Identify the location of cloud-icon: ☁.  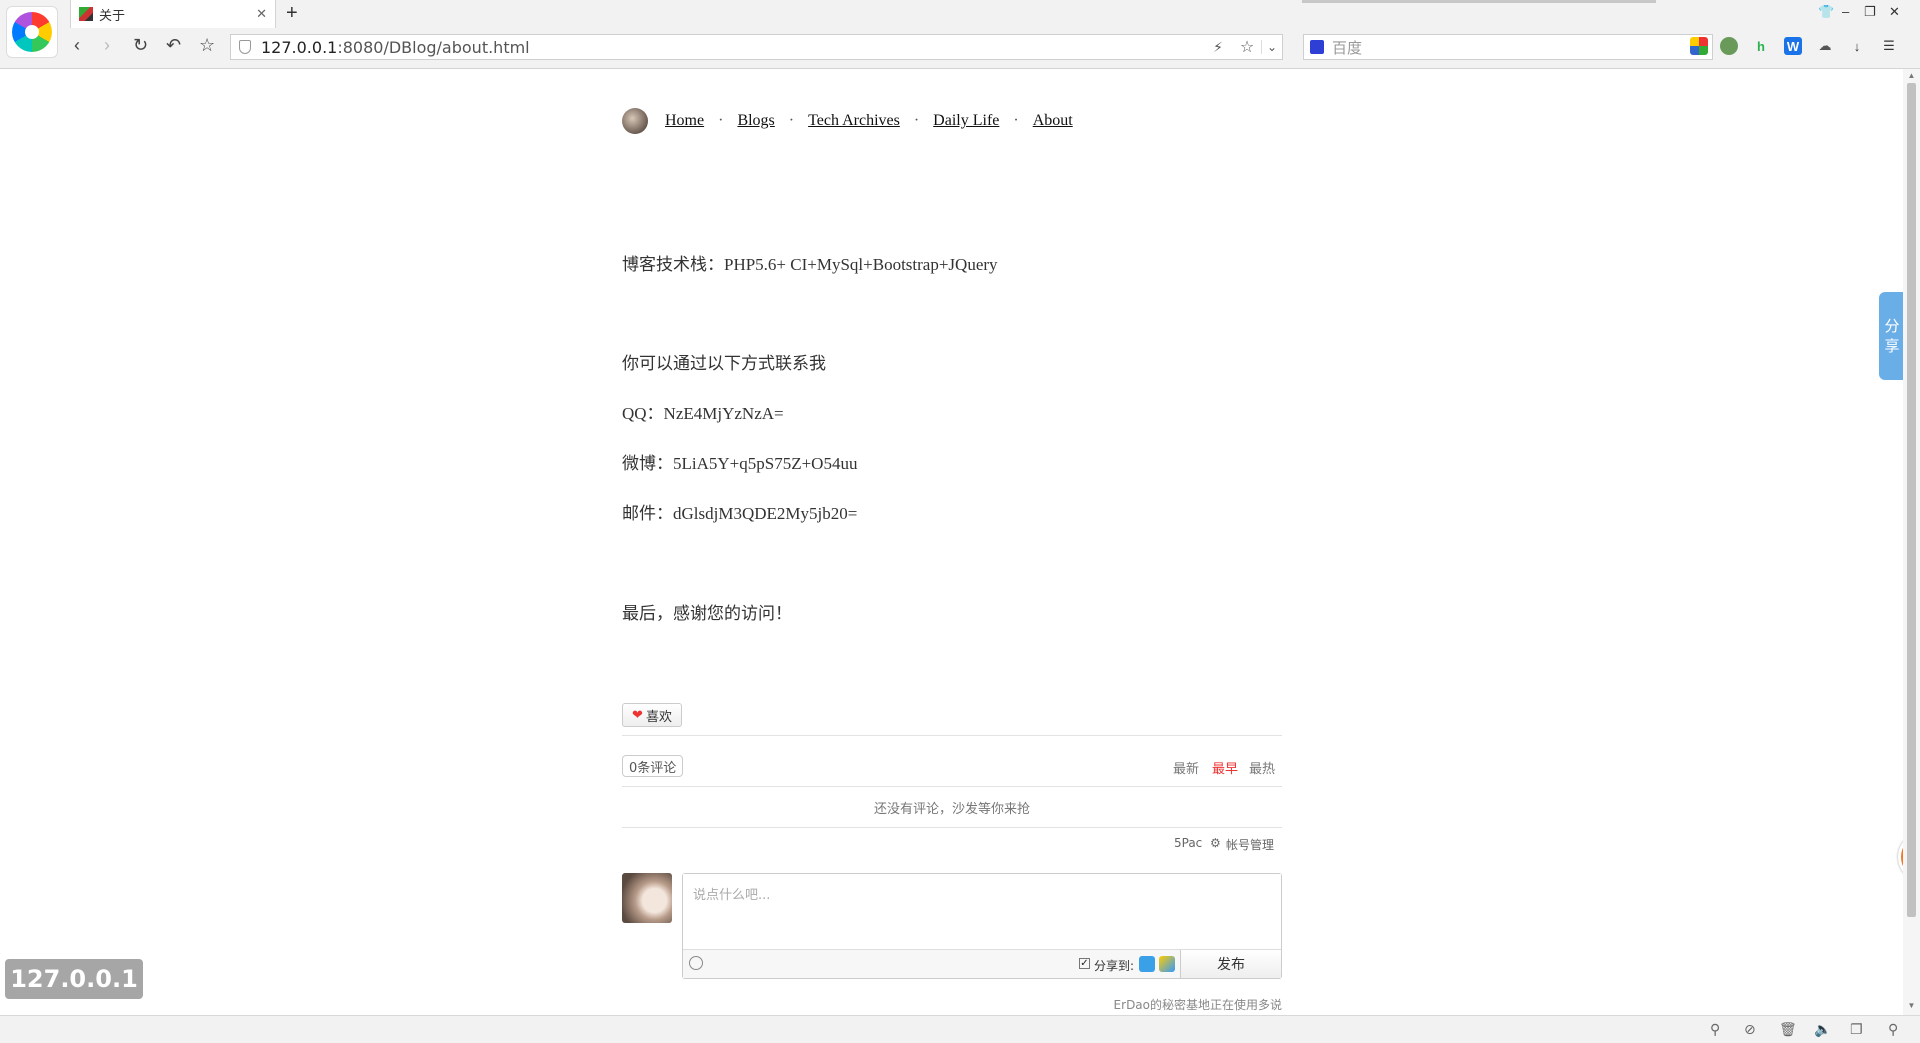
(1825, 46).